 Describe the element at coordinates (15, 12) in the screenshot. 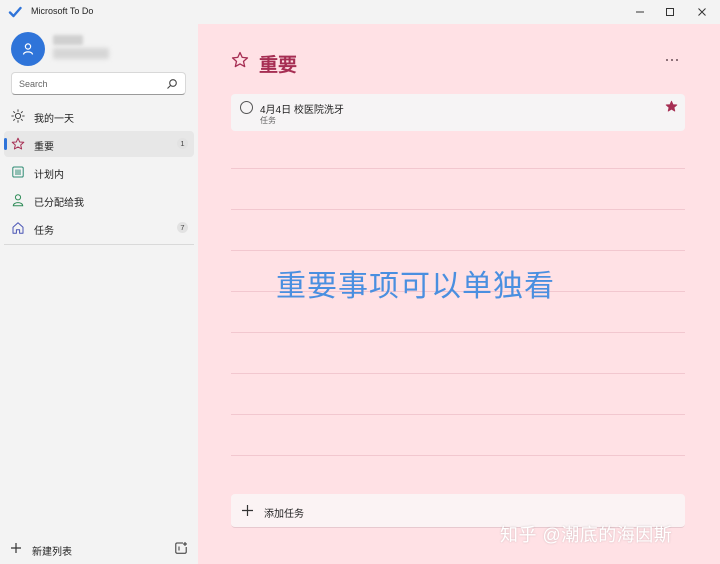

I see `todo-checkmark-icon` at that location.